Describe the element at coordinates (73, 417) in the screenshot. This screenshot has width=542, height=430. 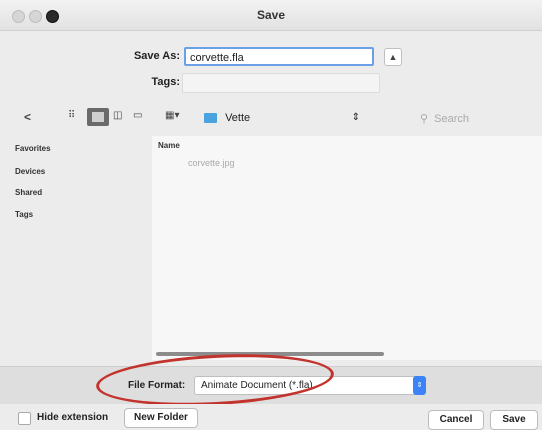
I see `hide-extension-label: Hide extension` at that location.